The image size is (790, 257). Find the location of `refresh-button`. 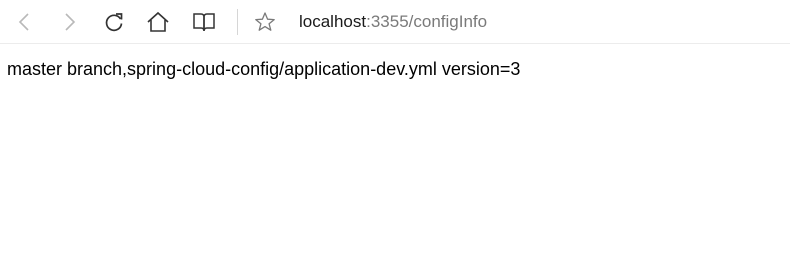

refresh-button is located at coordinates (114, 22).